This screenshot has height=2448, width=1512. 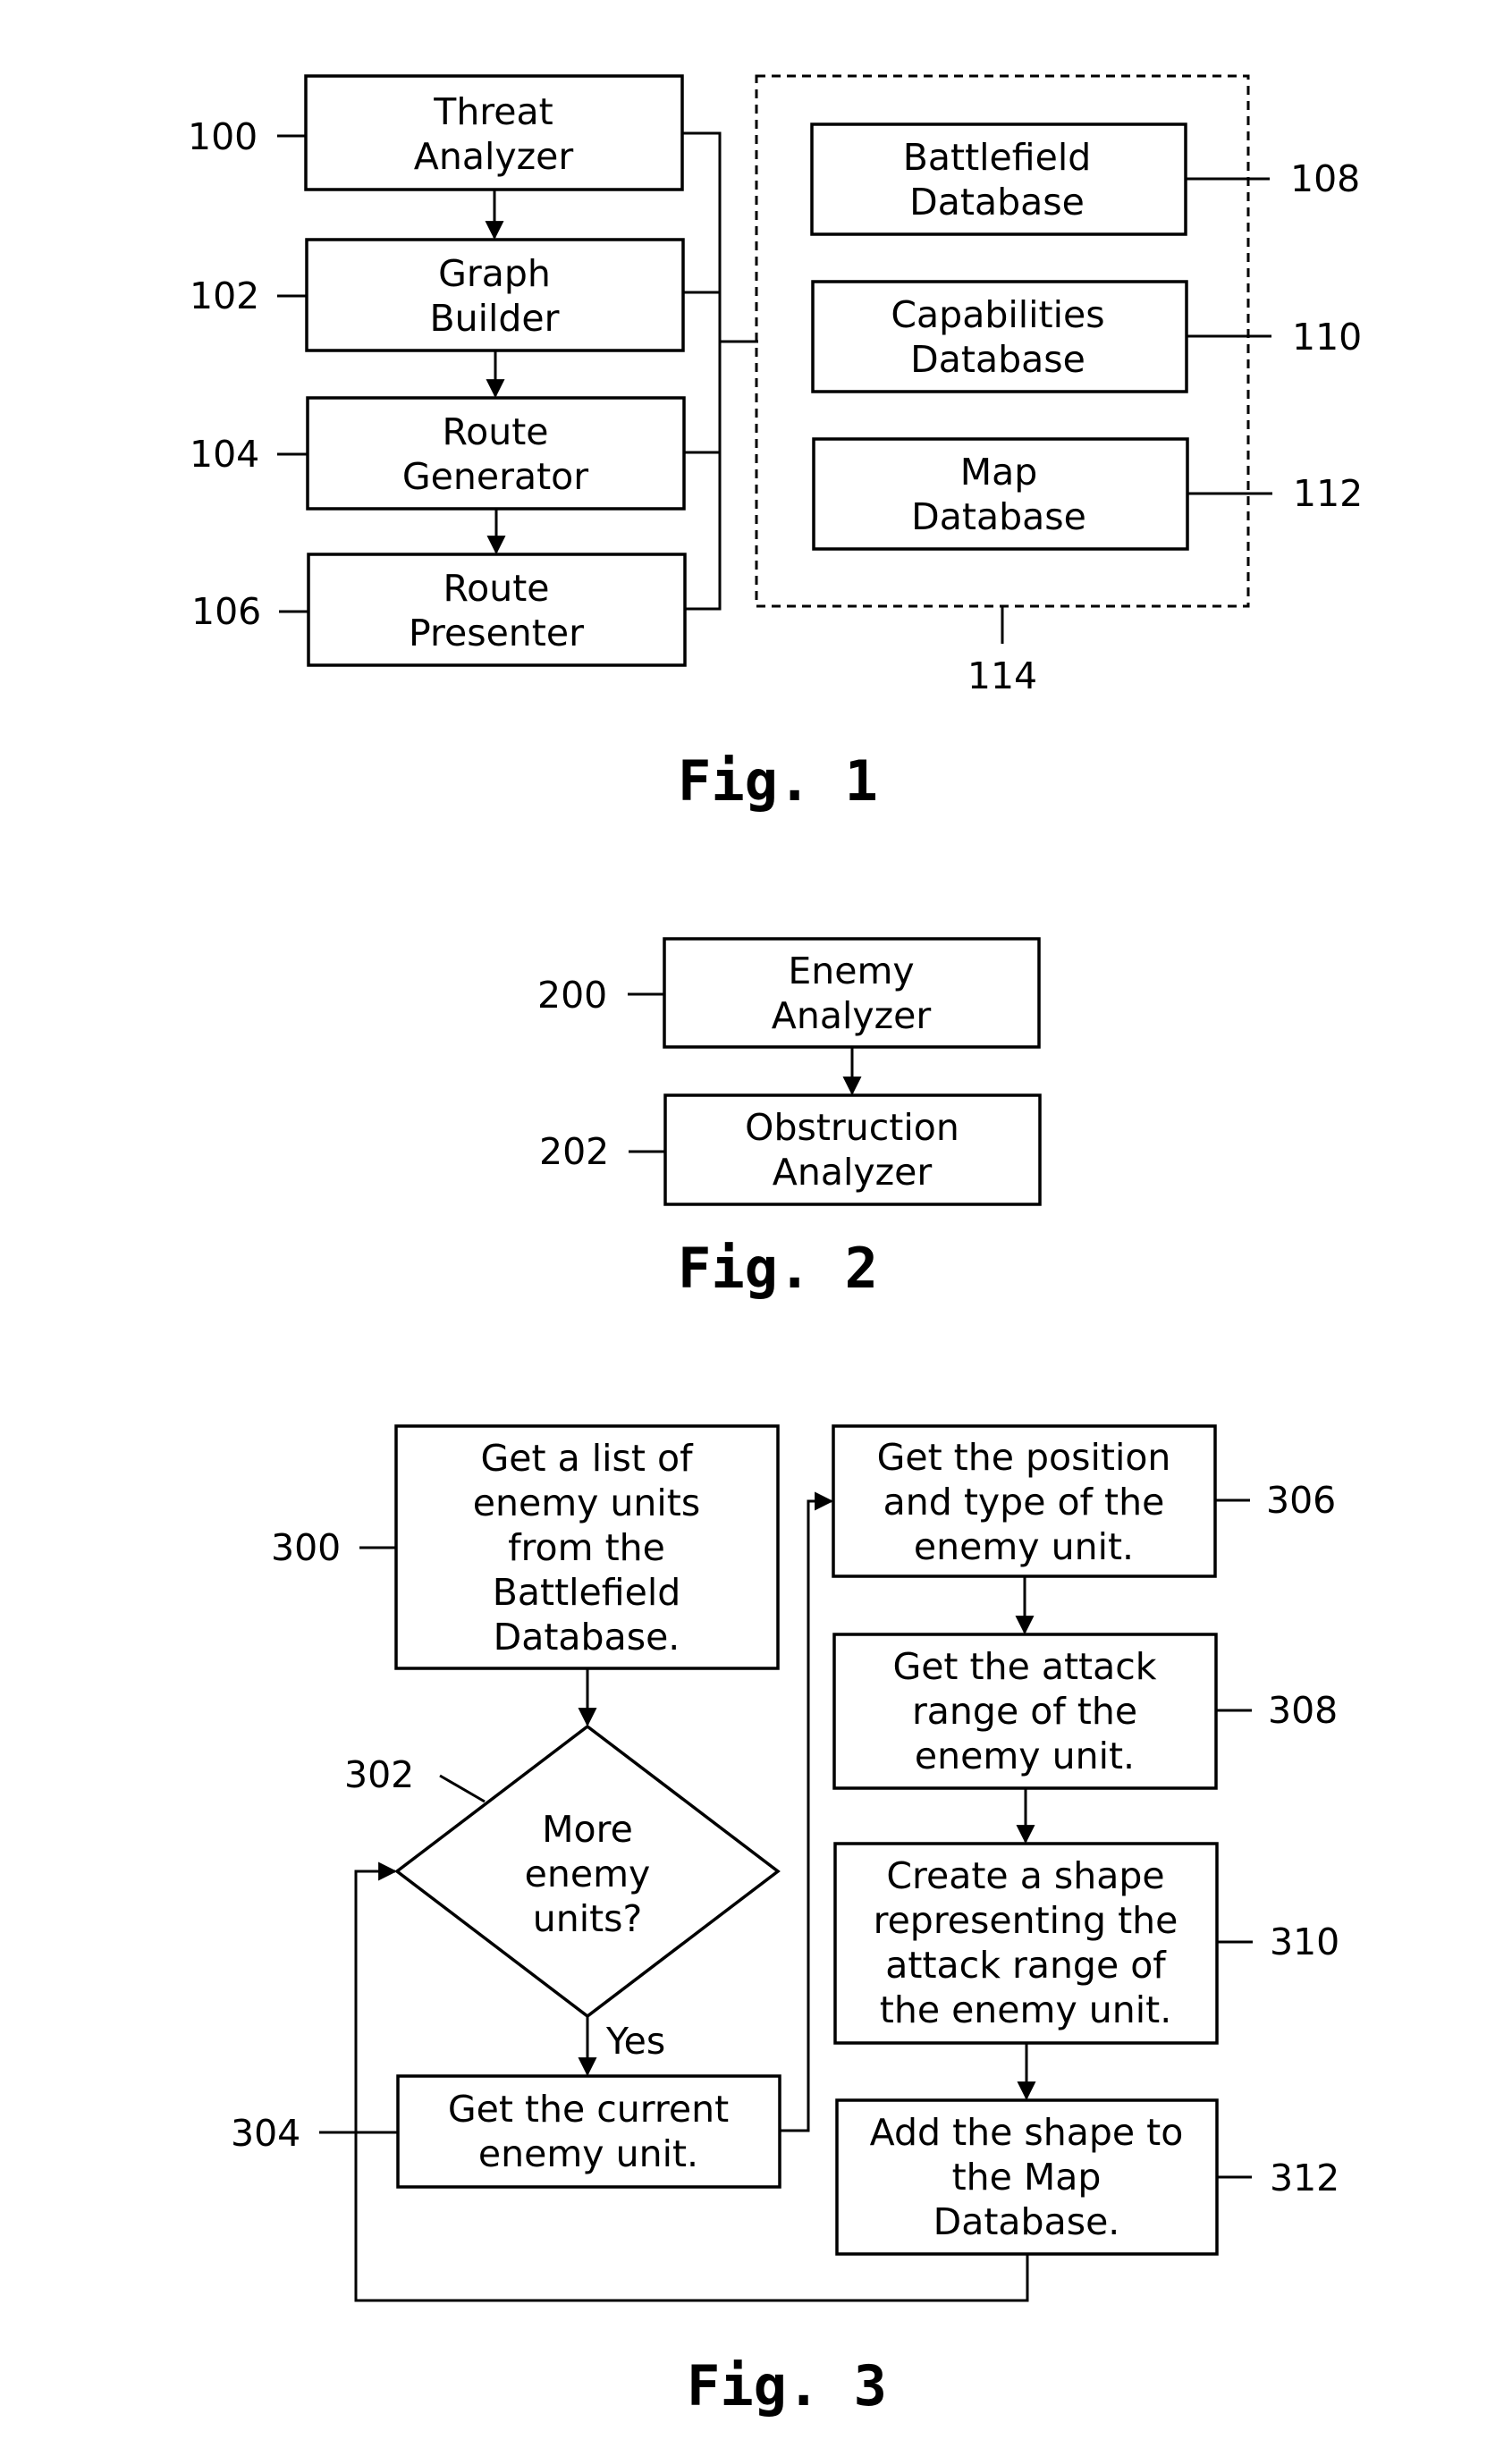 I want to click on step-line: and type of the, so click(x=1024, y=1503).